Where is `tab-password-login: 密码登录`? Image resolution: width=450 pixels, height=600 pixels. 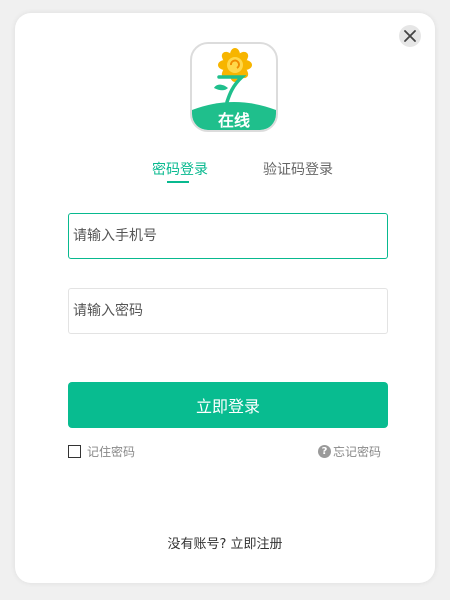
tab-password-login: 密码登录 is located at coordinates (180, 169).